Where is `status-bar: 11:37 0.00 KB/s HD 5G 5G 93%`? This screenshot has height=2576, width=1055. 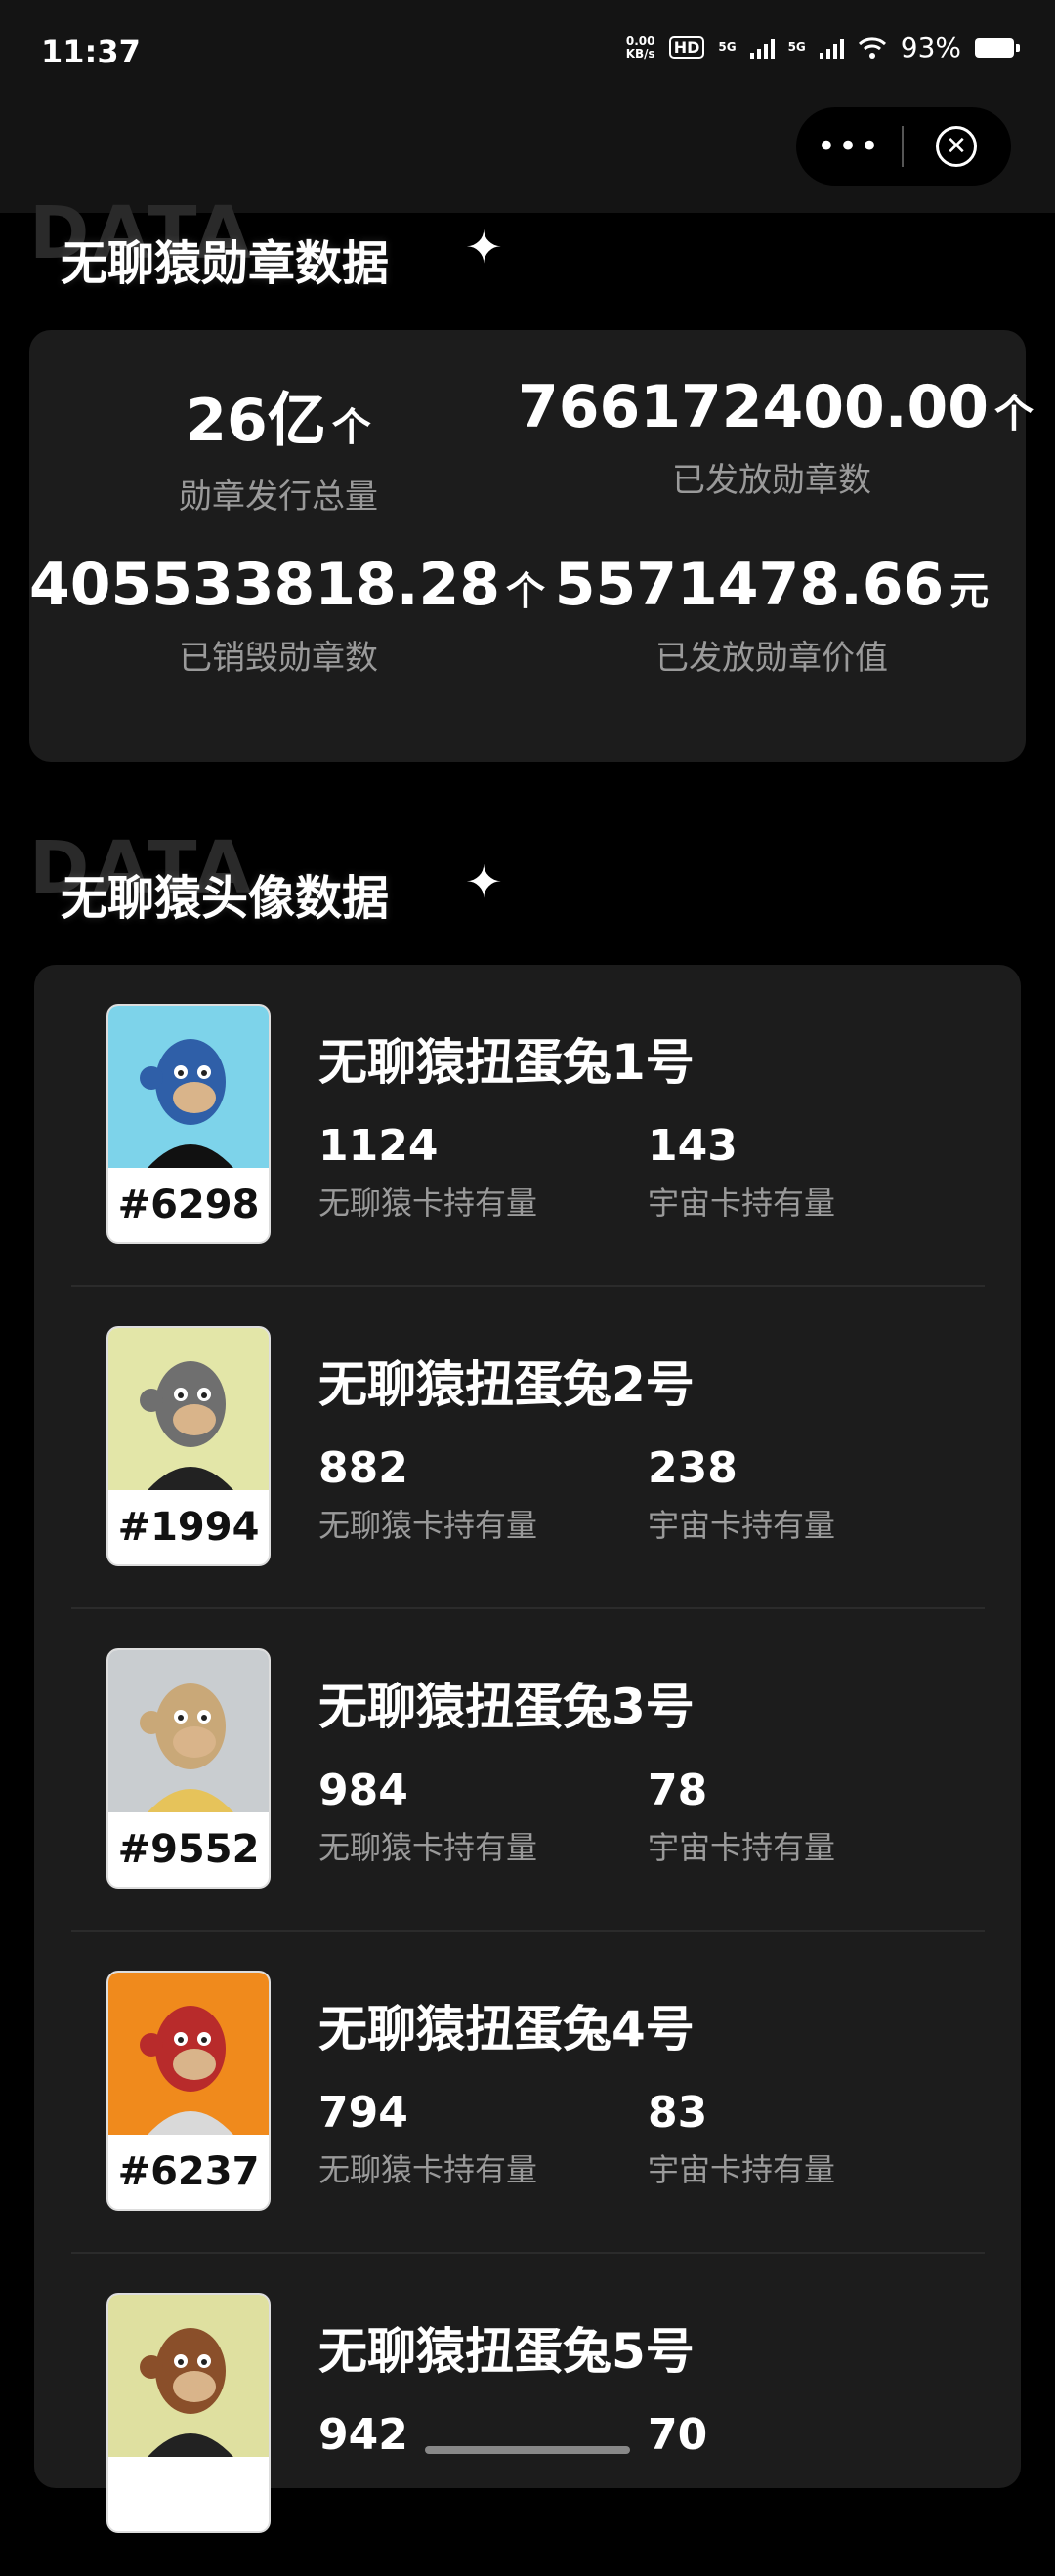
status-bar: 11:37 0.00 KB/s HD 5G 5G 93% is located at coordinates (527, 53).